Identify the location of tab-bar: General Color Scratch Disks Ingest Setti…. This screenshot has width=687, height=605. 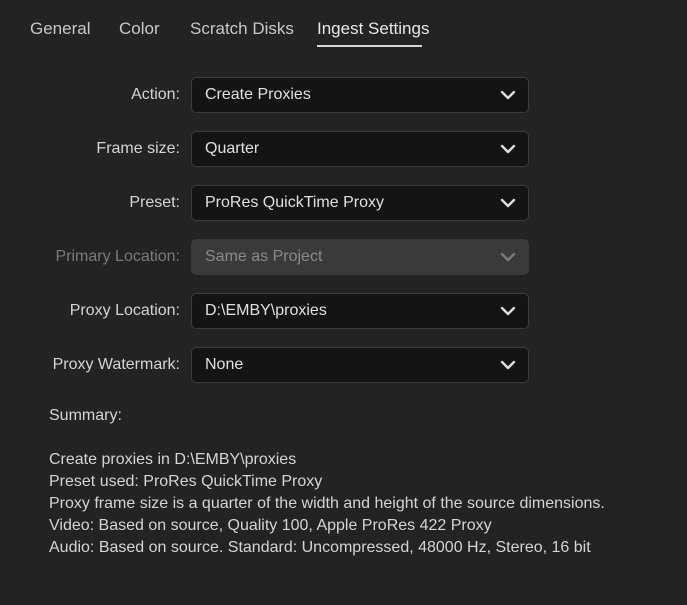
(343, 25).